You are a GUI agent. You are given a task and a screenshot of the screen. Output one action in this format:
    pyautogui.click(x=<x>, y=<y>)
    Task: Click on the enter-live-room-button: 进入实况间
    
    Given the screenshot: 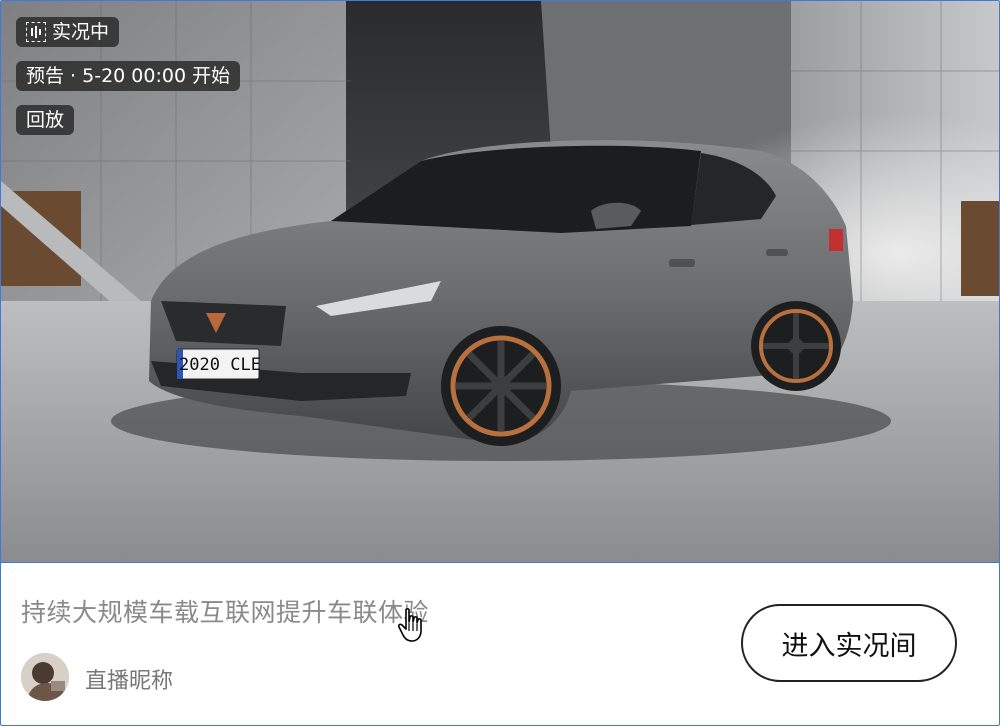 What is the action you would take?
    pyautogui.click(x=849, y=643)
    